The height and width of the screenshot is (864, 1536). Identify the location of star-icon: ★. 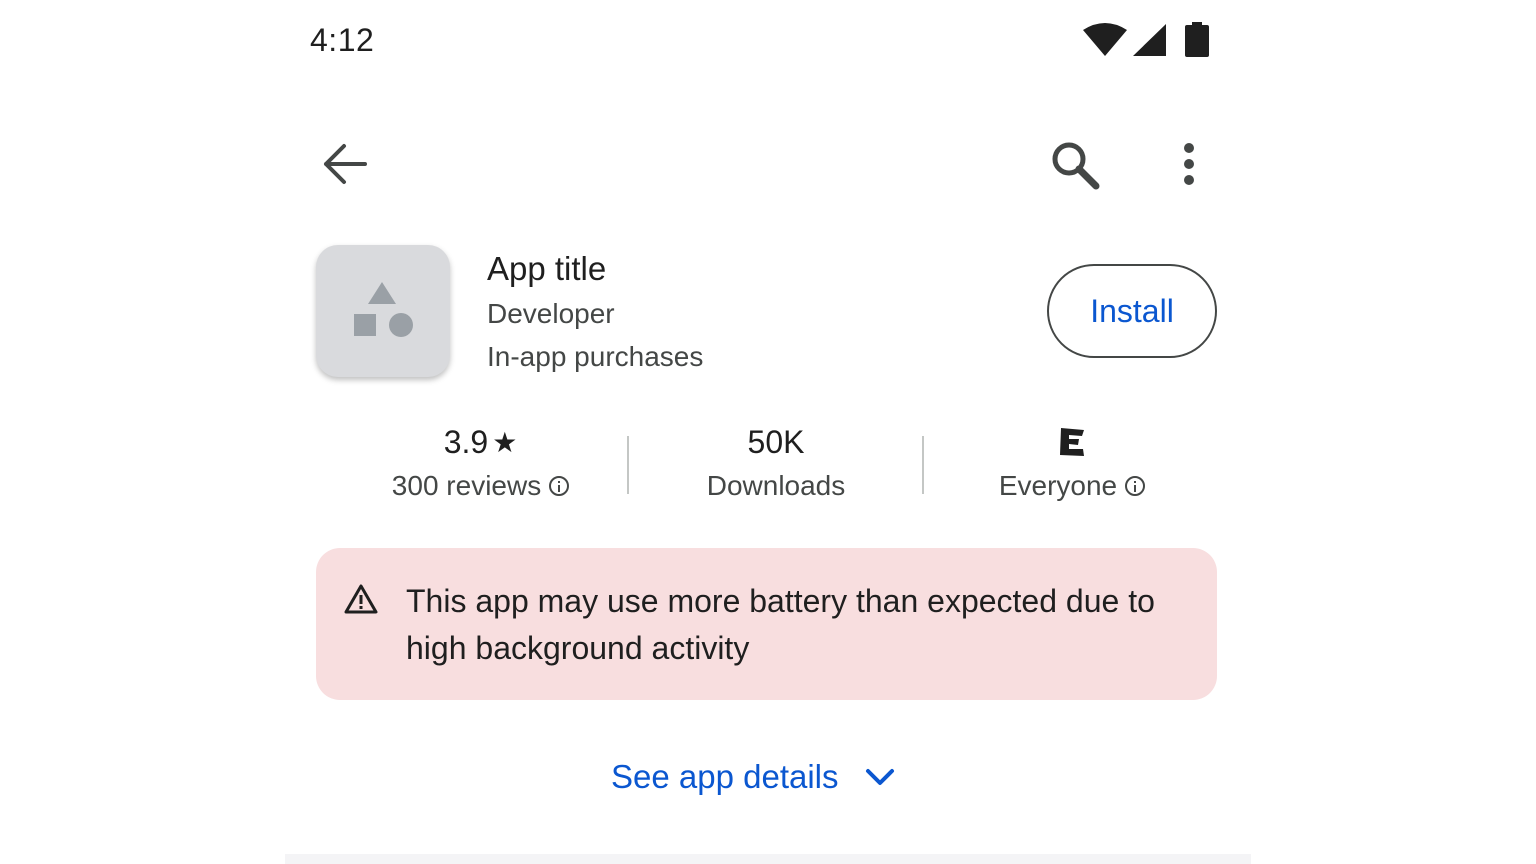
(505, 442).